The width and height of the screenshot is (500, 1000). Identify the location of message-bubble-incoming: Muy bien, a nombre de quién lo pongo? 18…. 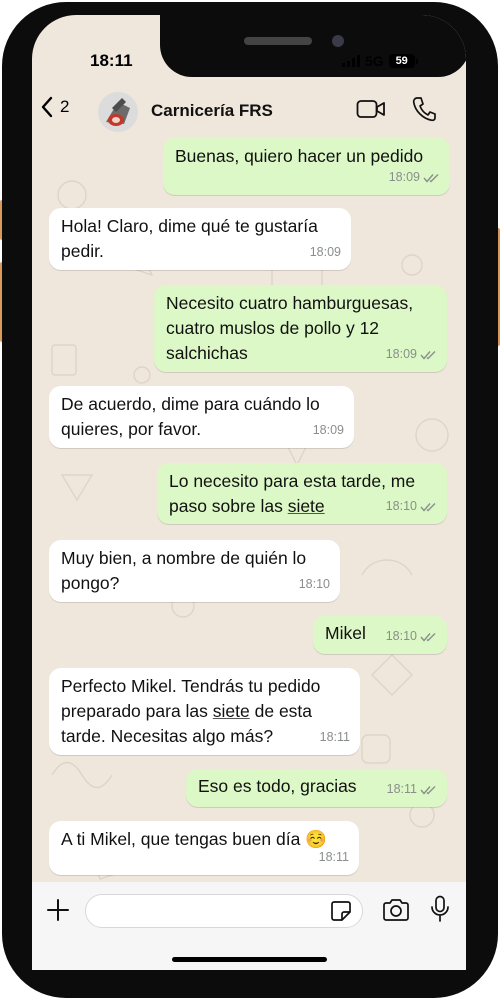
(194, 571).